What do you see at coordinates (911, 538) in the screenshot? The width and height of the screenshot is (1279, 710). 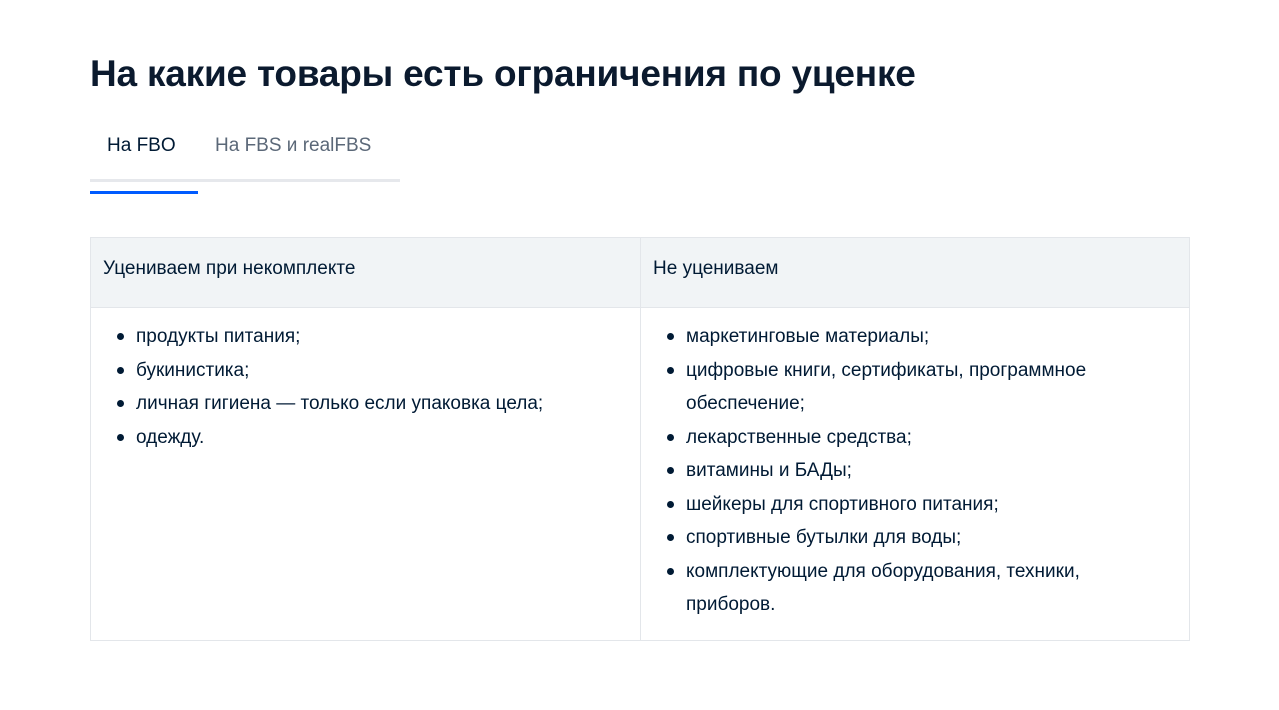 I see `list-item: спортивные бутылки для воды;` at bounding box center [911, 538].